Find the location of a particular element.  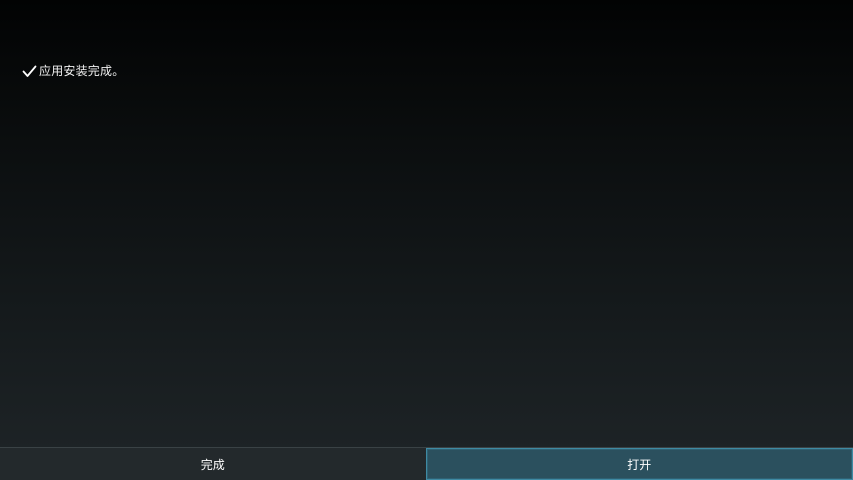

status-message: 应用安装完成。 is located at coordinates (82, 71).